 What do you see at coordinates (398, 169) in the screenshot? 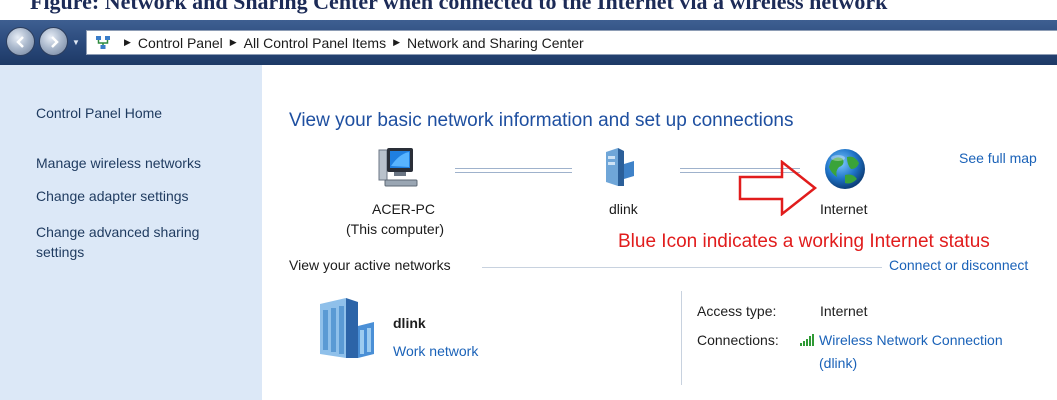
I see `computer-icon` at bounding box center [398, 169].